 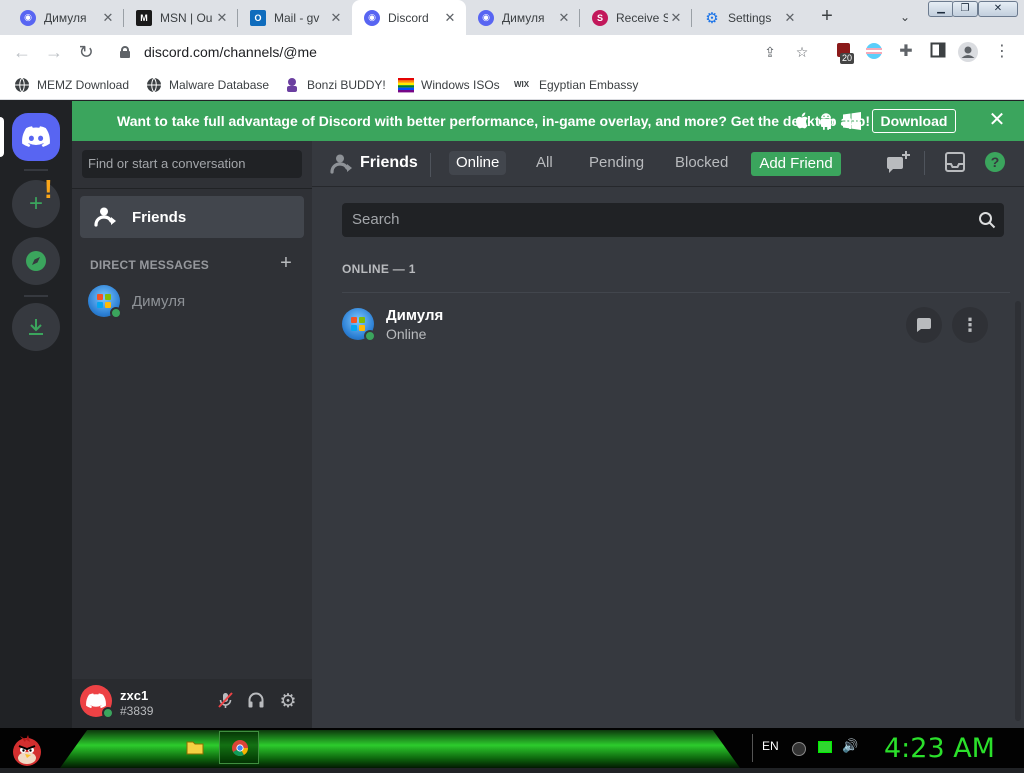 What do you see at coordinates (749, 17) in the screenshot?
I see `tab-settings: ⚙ Settings ✕` at bounding box center [749, 17].